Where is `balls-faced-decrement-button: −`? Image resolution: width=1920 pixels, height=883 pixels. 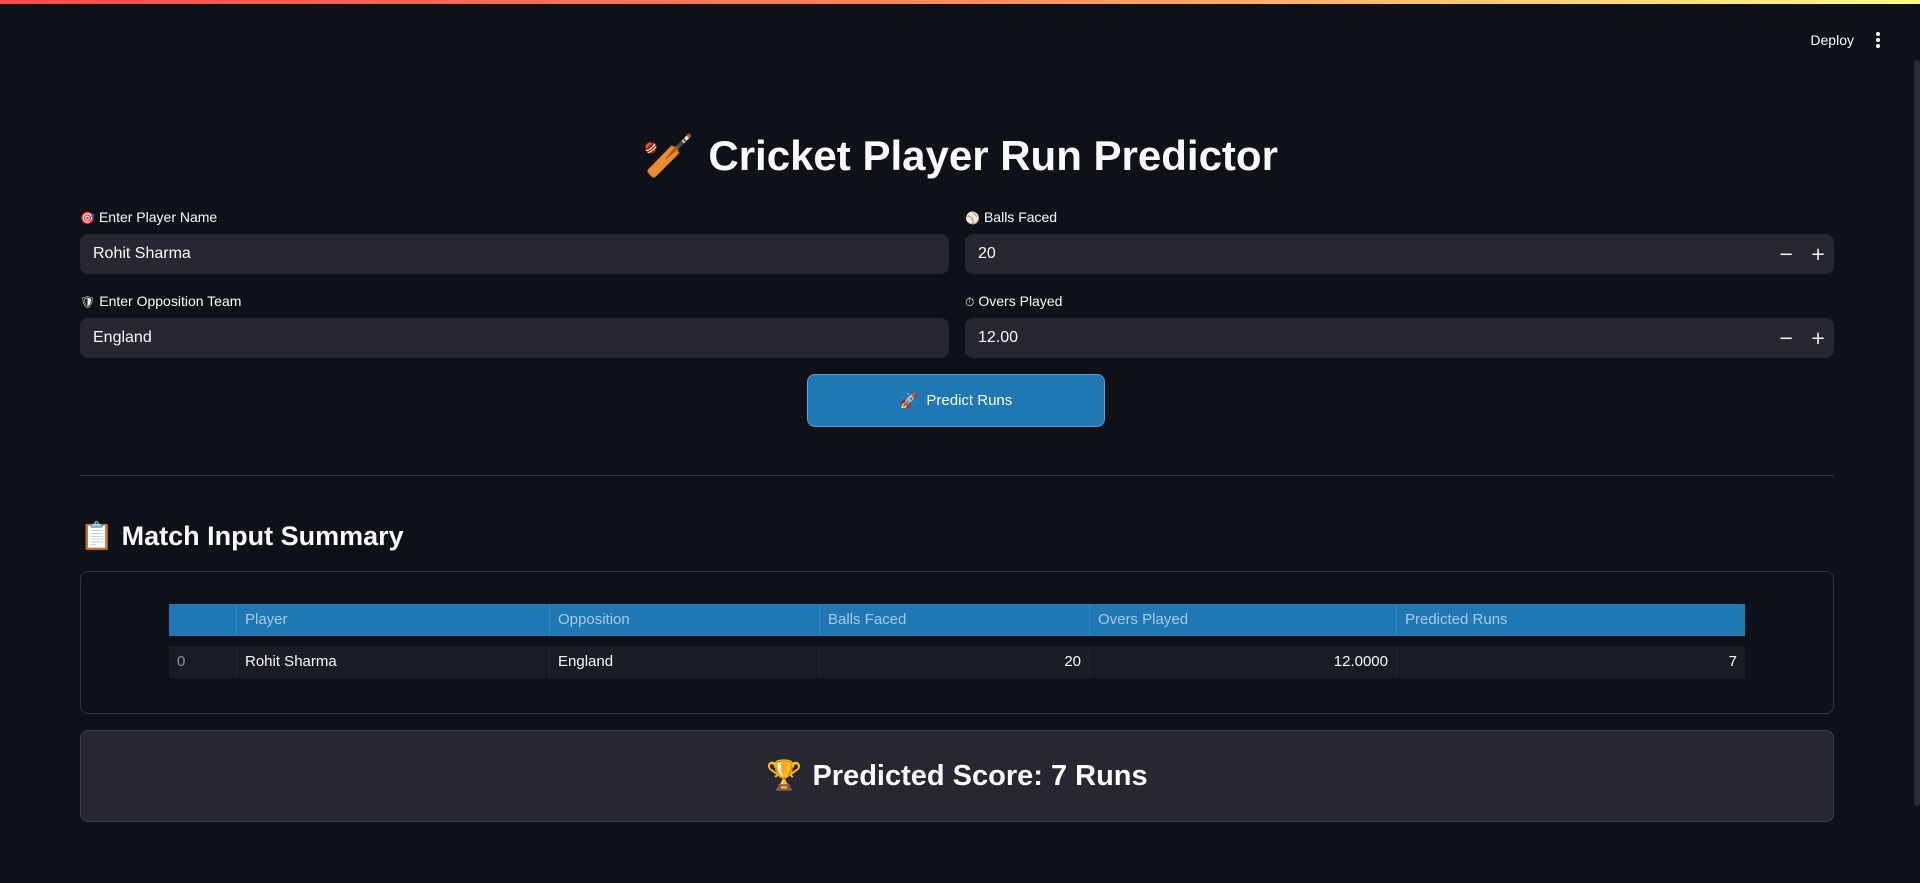 balls-faced-decrement-button: − is located at coordinates (1786, 254).